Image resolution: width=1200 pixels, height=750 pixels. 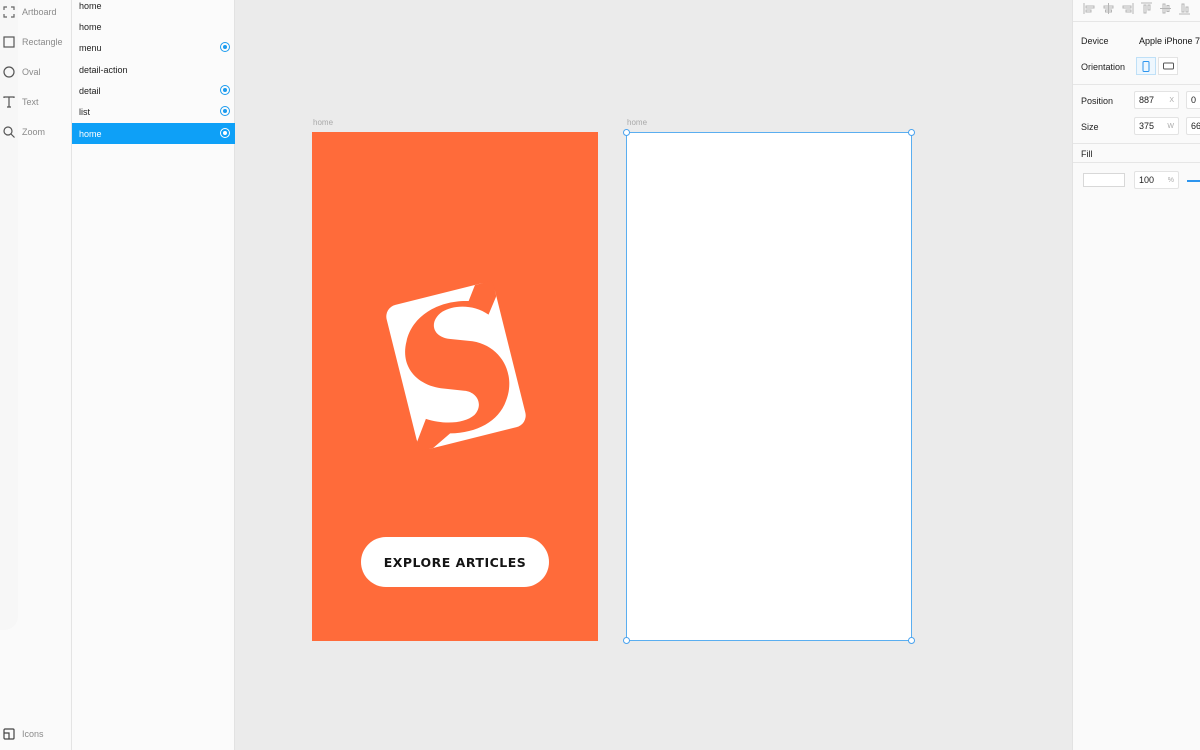 What do you see at coordinates (153, 47) in the screenshot?
I see `layer-item: menu` at bounding box center [153, 47].